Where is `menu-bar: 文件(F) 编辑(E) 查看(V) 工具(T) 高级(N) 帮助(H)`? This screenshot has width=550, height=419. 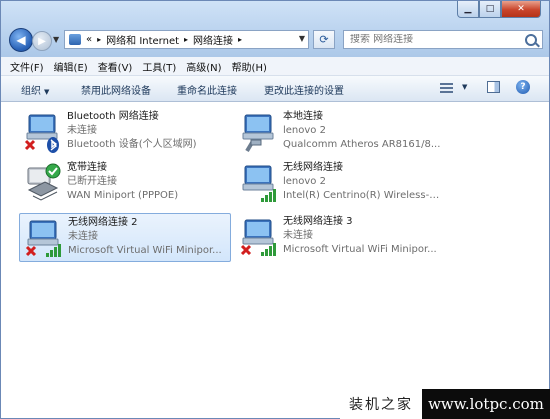 menu-bar: 文件(F) 编辑(E) 查看(V) 工具(T) 高级(N) 帮助(H) is located at coordinates (275, 66).